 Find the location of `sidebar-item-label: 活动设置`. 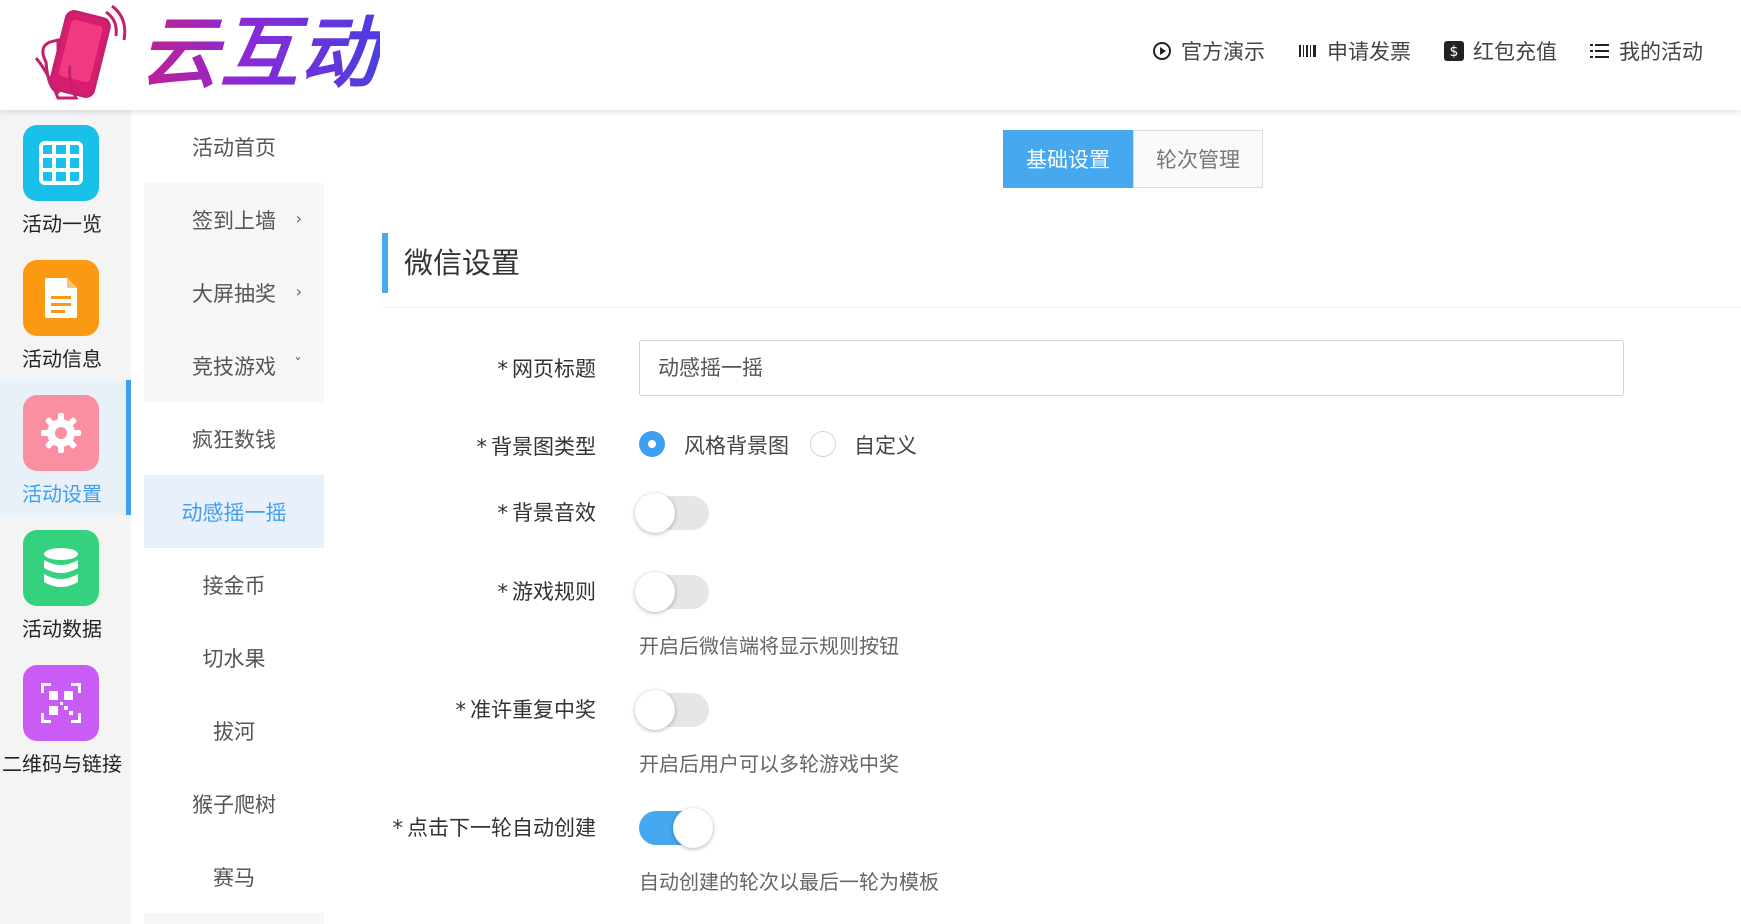

sidebar-item-label: 活动设置 is located at coordinates (62, 494).